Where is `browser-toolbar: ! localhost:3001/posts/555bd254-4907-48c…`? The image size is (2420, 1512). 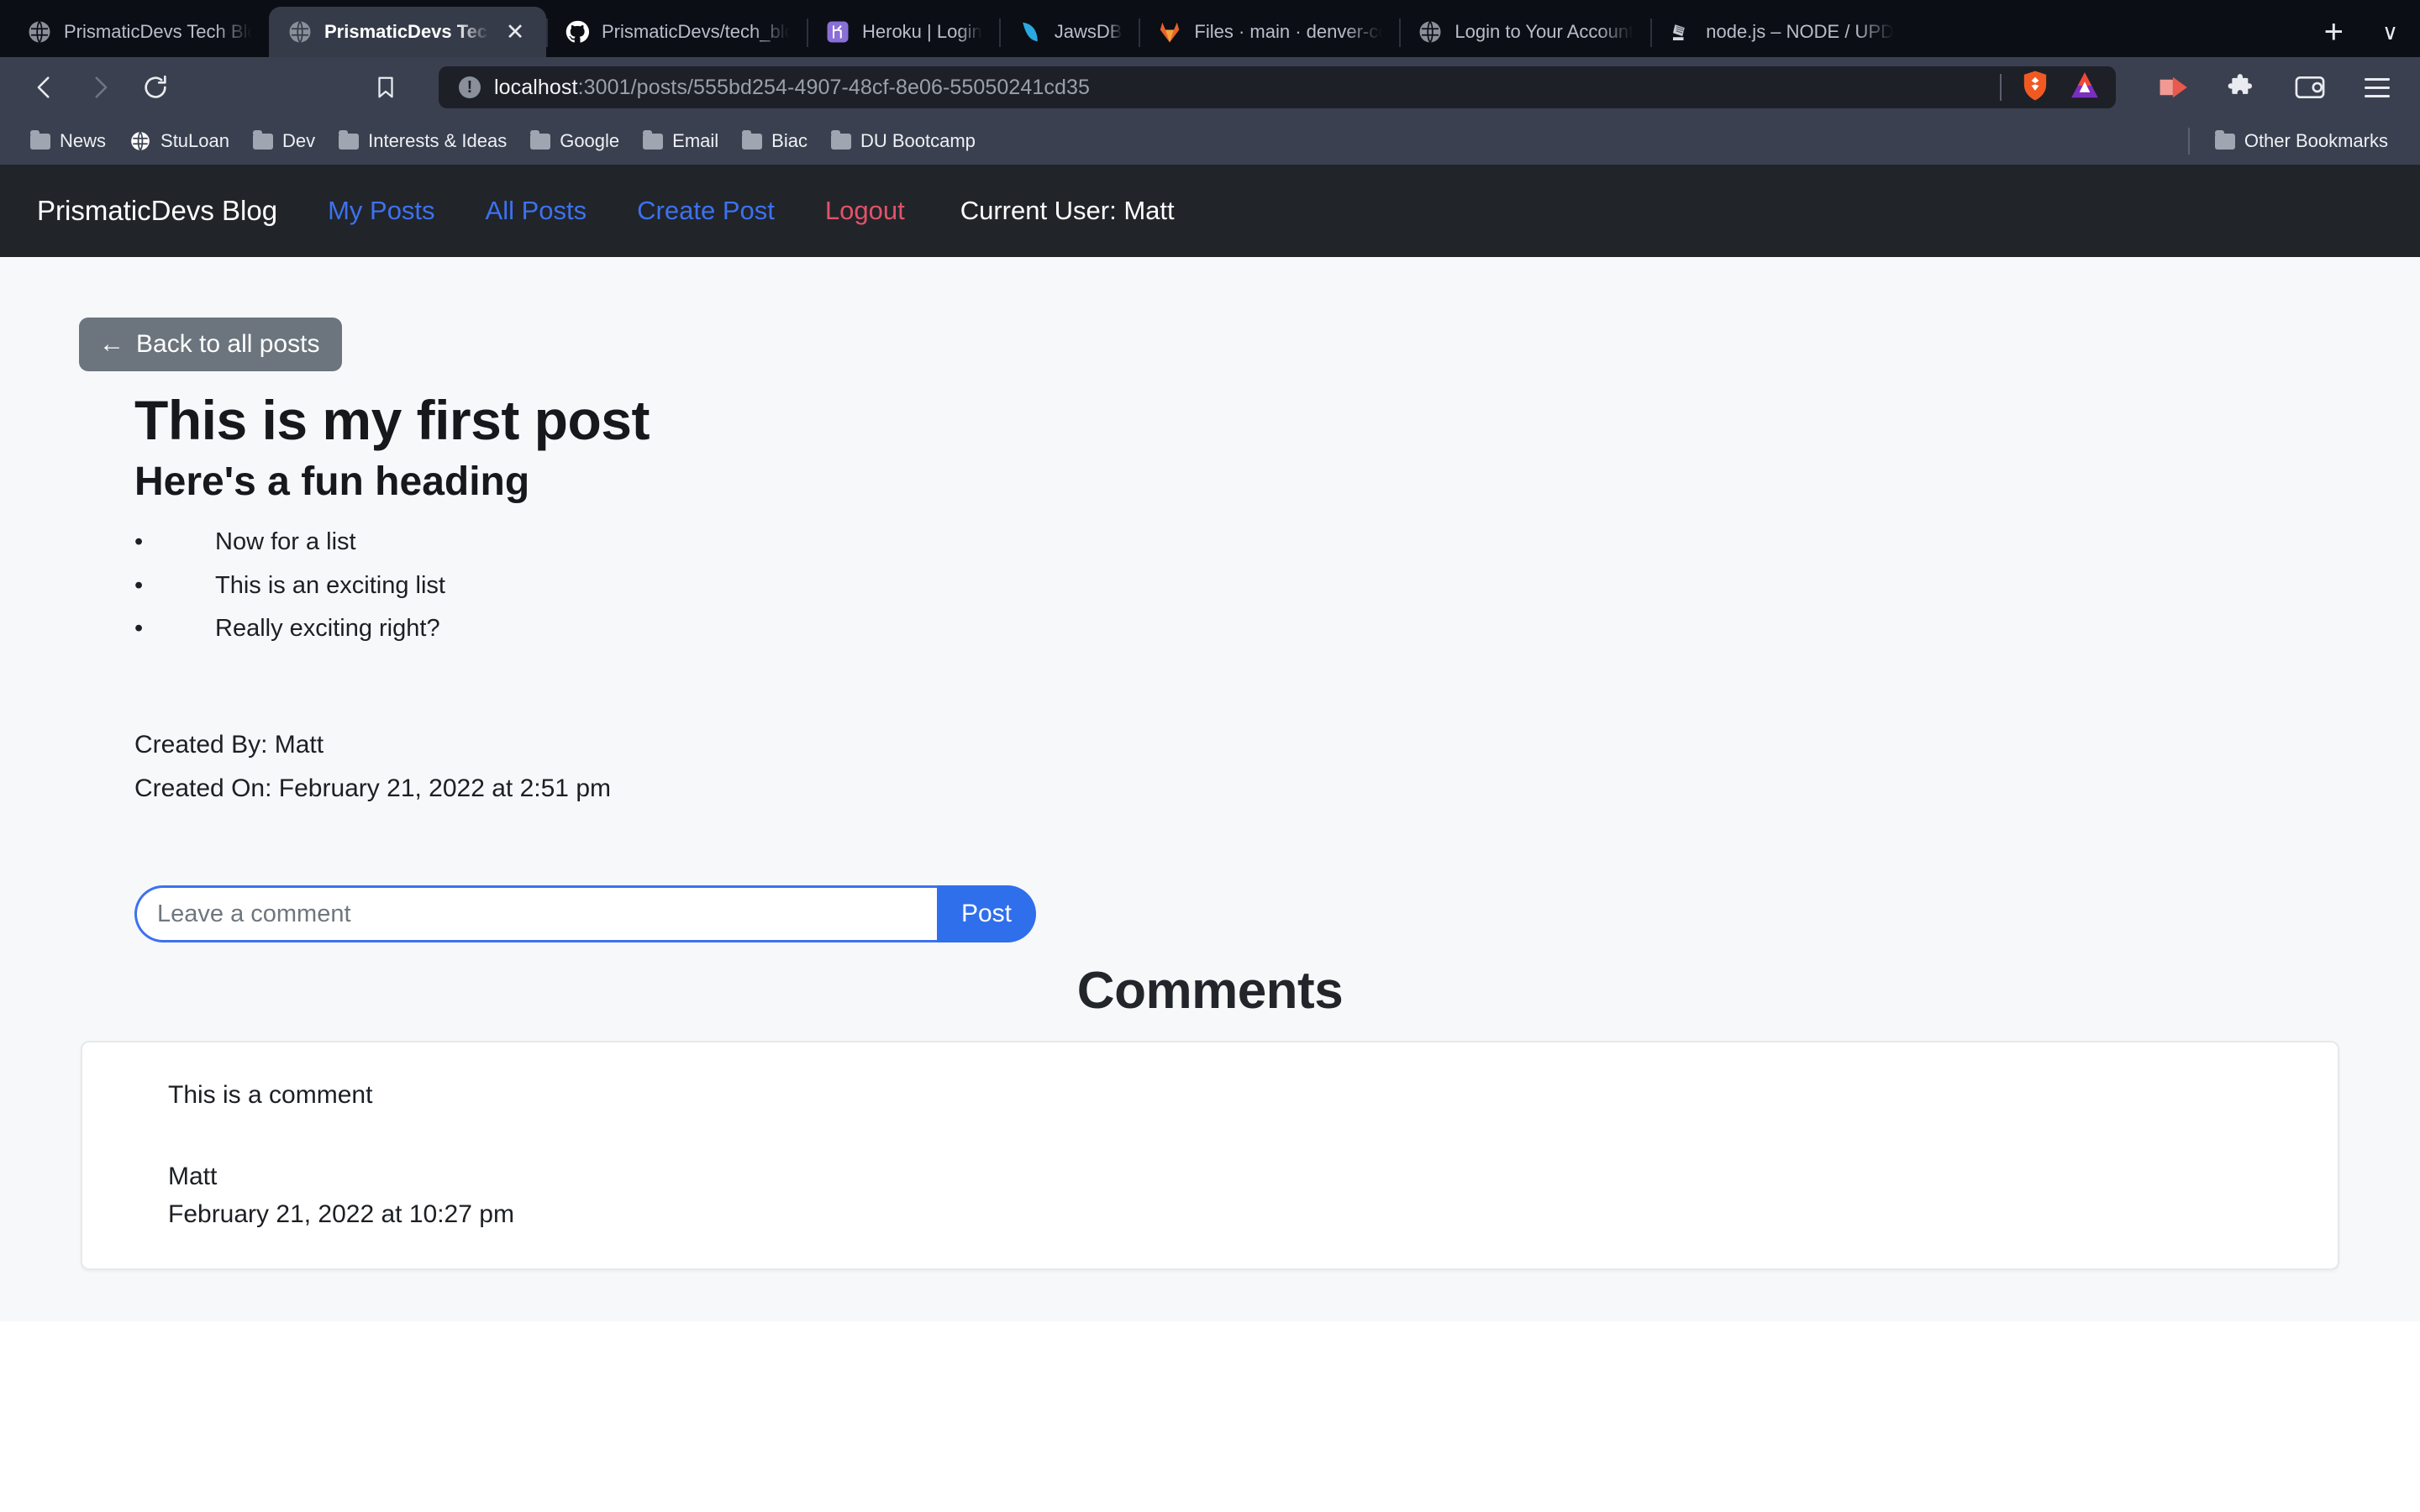 browser-toolbar: ! localhost:3001/posts/555bd254-4907-48c… is located at coordinates (1210, 87).